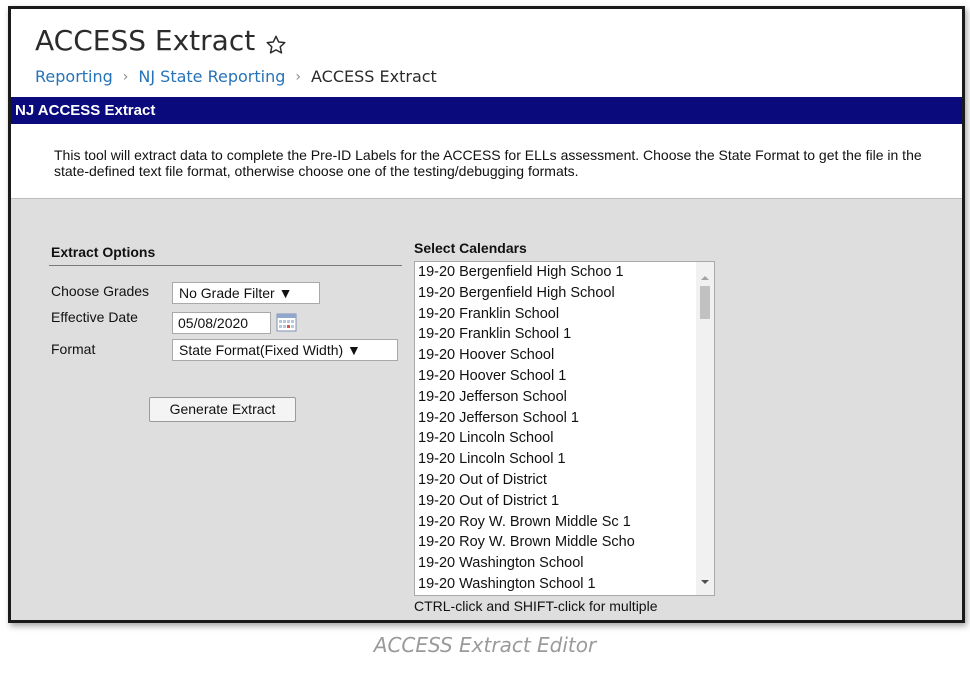 The image size is (970, 698). What do you see at coordinates (555, 397) in the screenshot?
I see `calendar-option: 19-20 Jefferson School` at bounding box center [555, 397].